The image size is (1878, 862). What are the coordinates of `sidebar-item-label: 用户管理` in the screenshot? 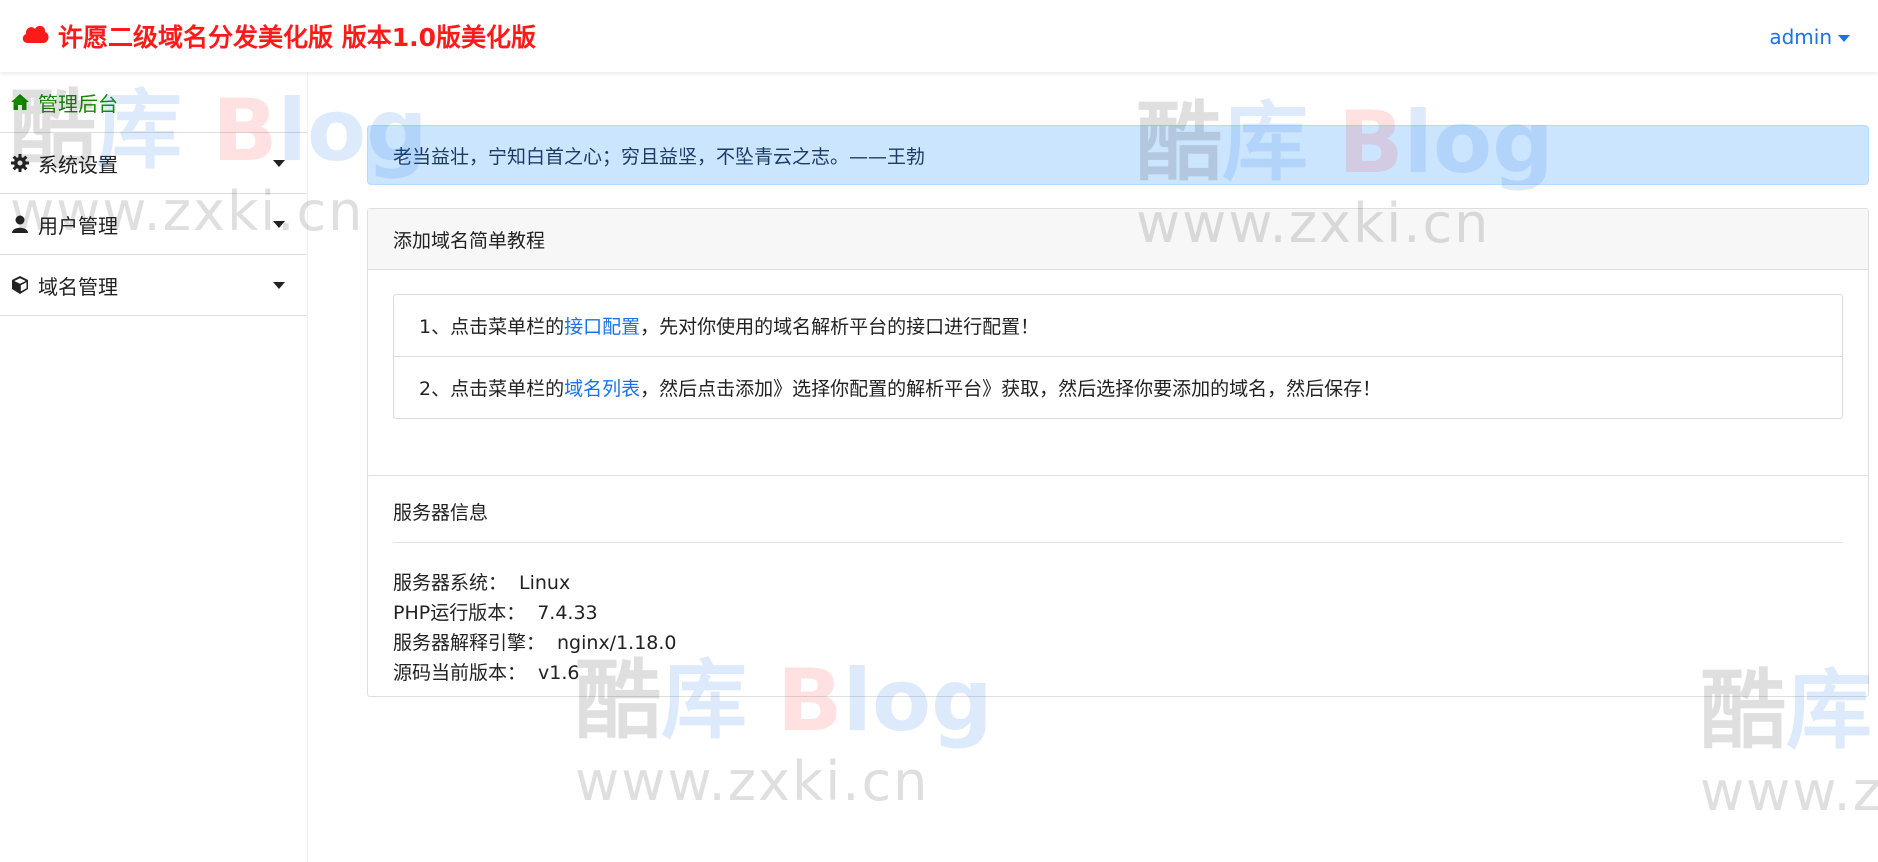 It's located at (78, 225).